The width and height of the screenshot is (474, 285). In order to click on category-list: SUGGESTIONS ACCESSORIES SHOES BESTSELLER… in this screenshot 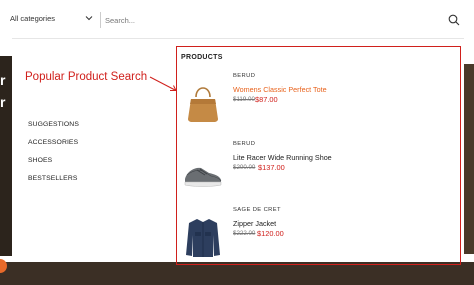, I will do `click(53, 156)`.